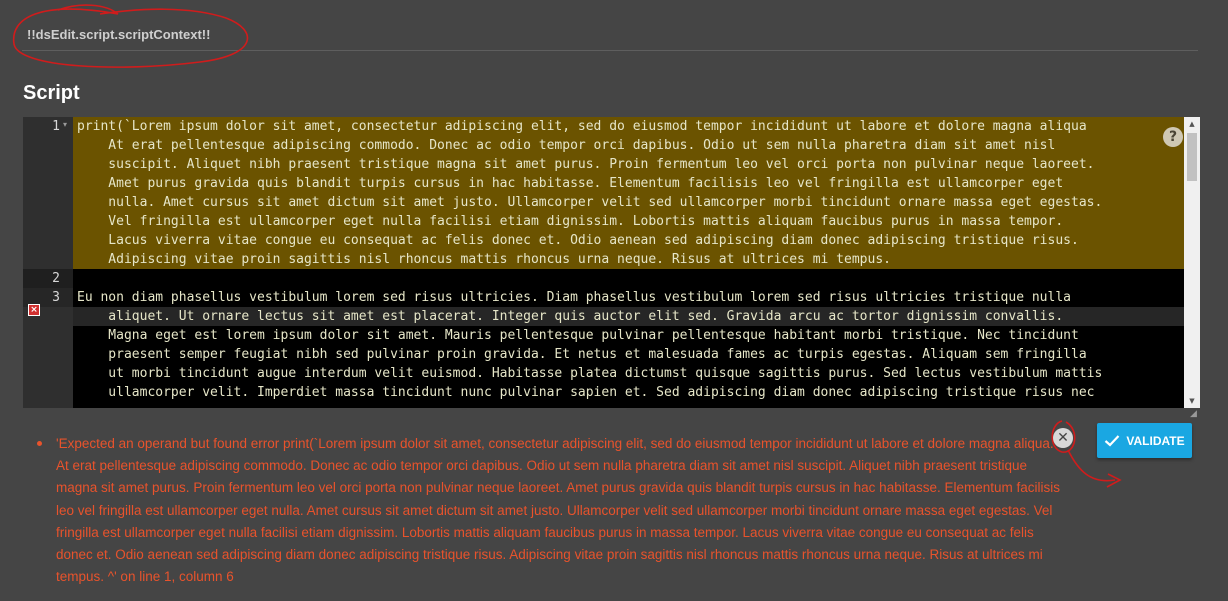  I want to click on checkmark-icon, so click(1112, 441).